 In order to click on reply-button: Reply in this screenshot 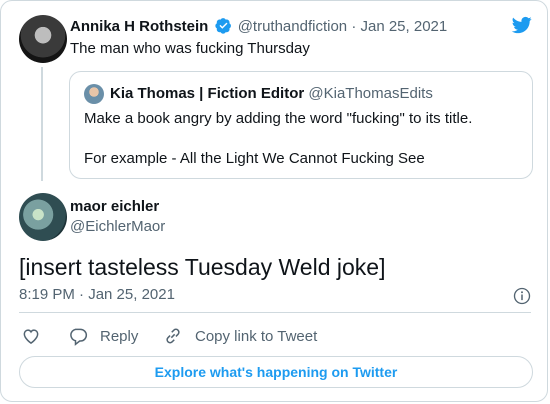, I will do `click(103, 336)`.